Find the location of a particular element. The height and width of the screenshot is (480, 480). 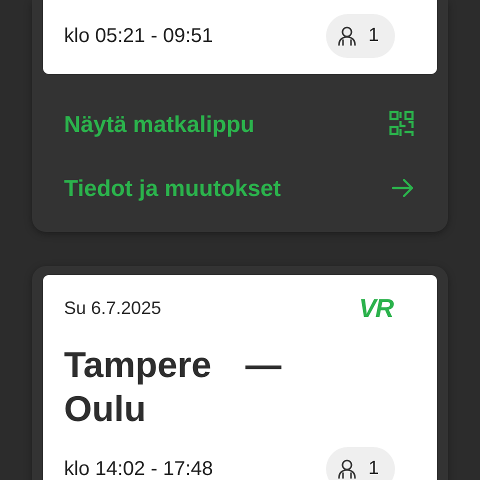

brand-logo: VR is located at coordinates (375, 308).